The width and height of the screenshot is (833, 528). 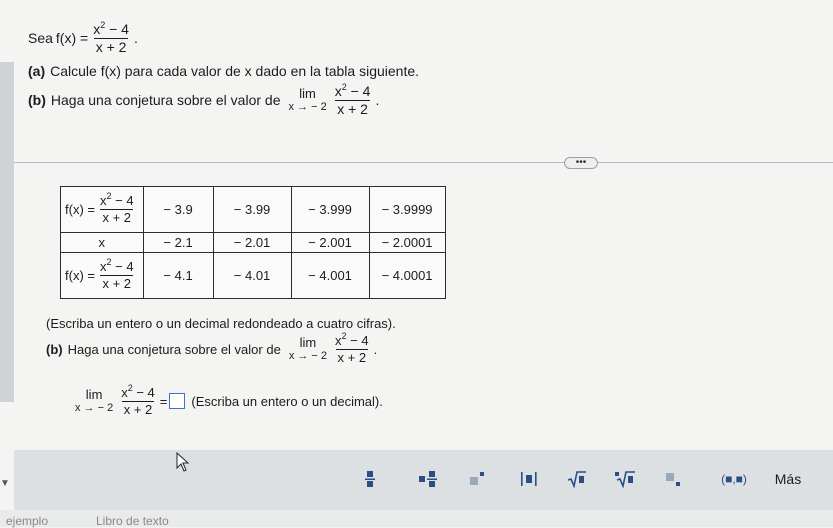 I want to click on answer-fraction: x2 − 4 x + 2, so click(x=138, y=400).